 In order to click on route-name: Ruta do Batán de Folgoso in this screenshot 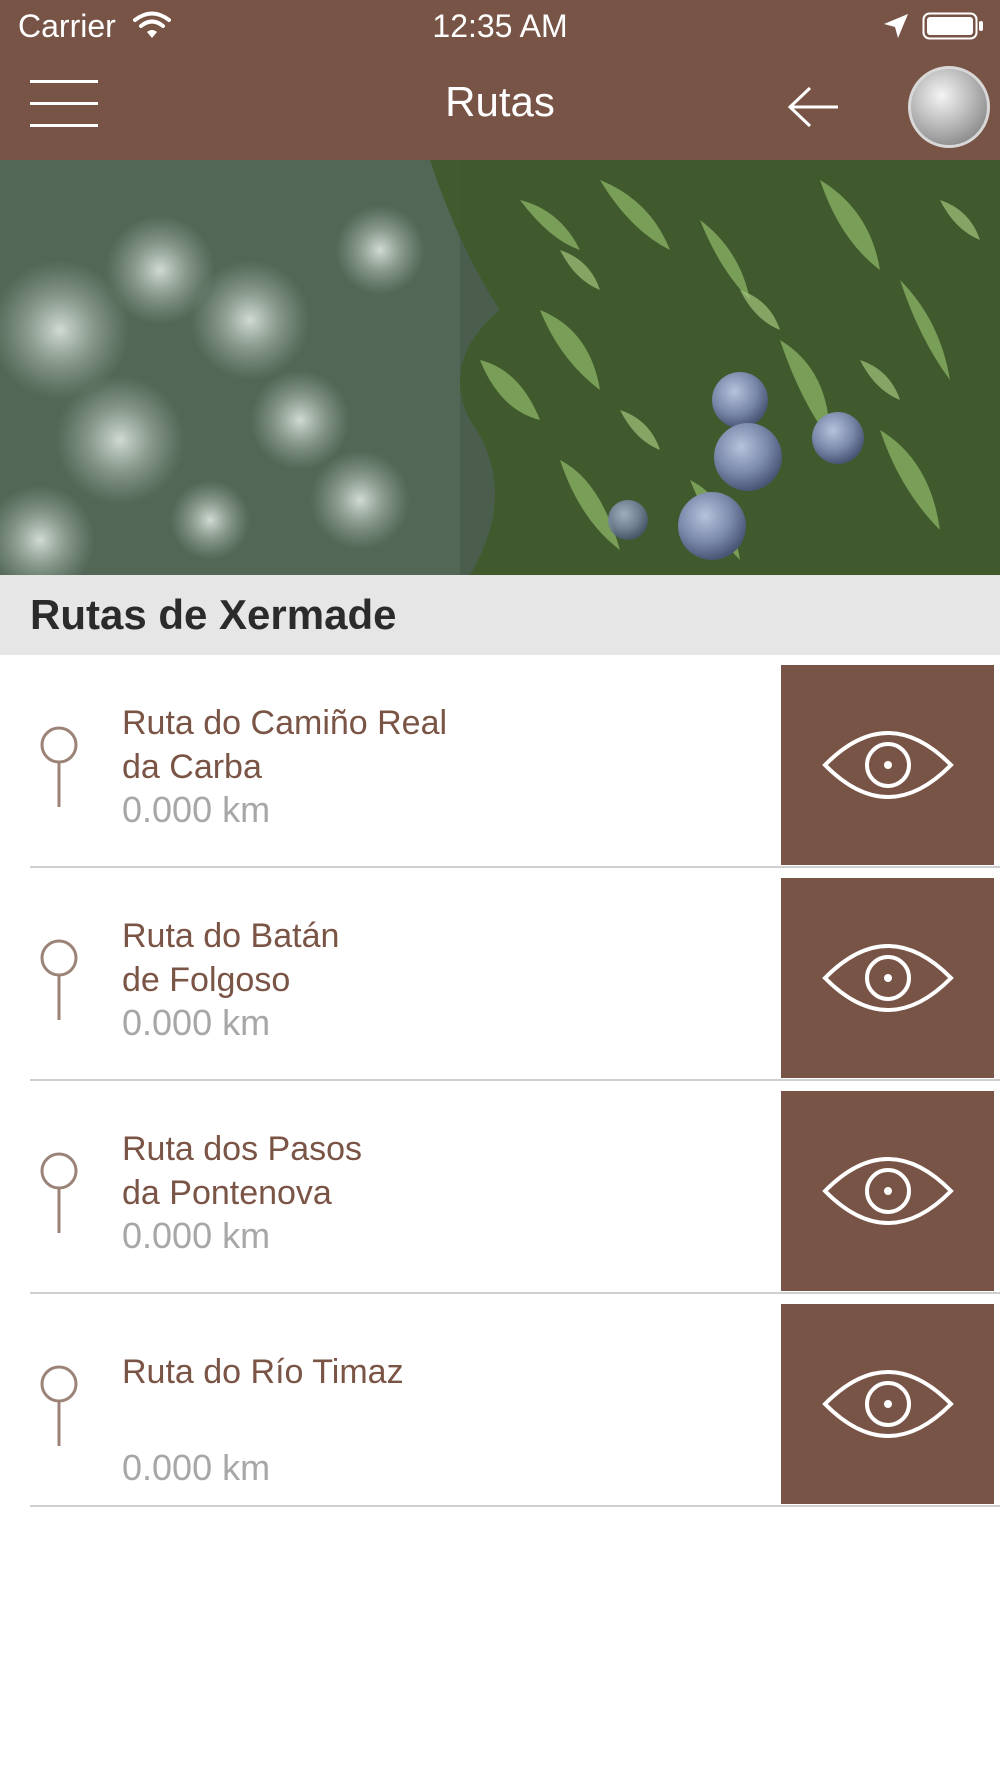, I will do `click(382, 958)`.